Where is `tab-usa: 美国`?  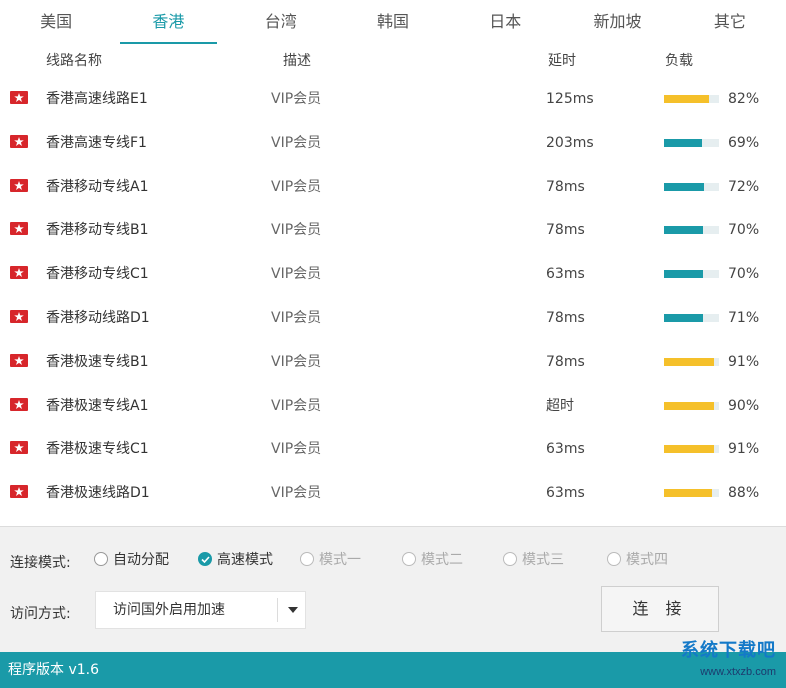
tab-usa: 美国 is located at coordinates (56, 22).